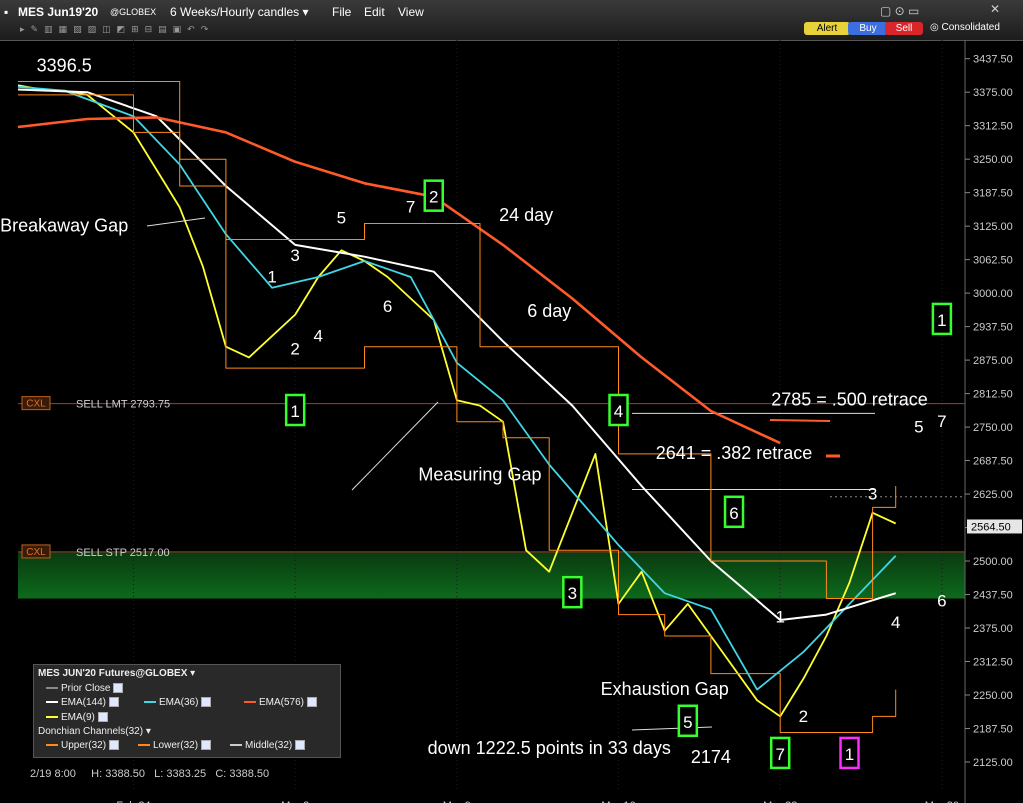 This screenshot has height=803, width=1023. I want to click on y-tick-label: 3437.50, so click(993, 60).